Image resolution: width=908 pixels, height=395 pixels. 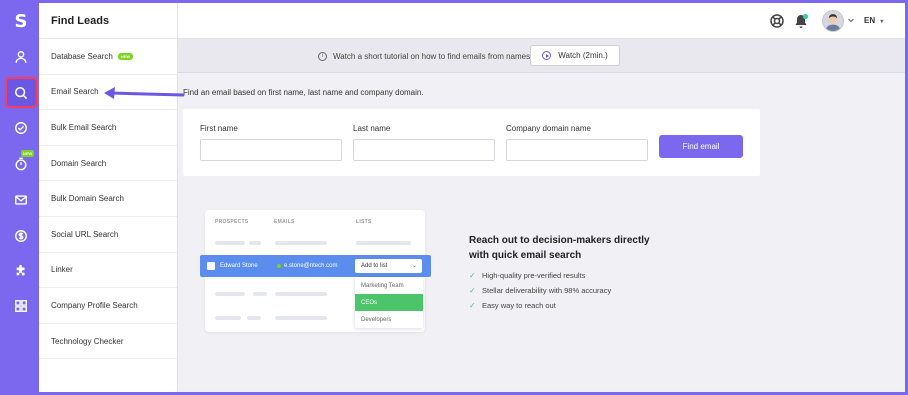 I want to click on new-badge: NEW, so click(x=125, y=56).